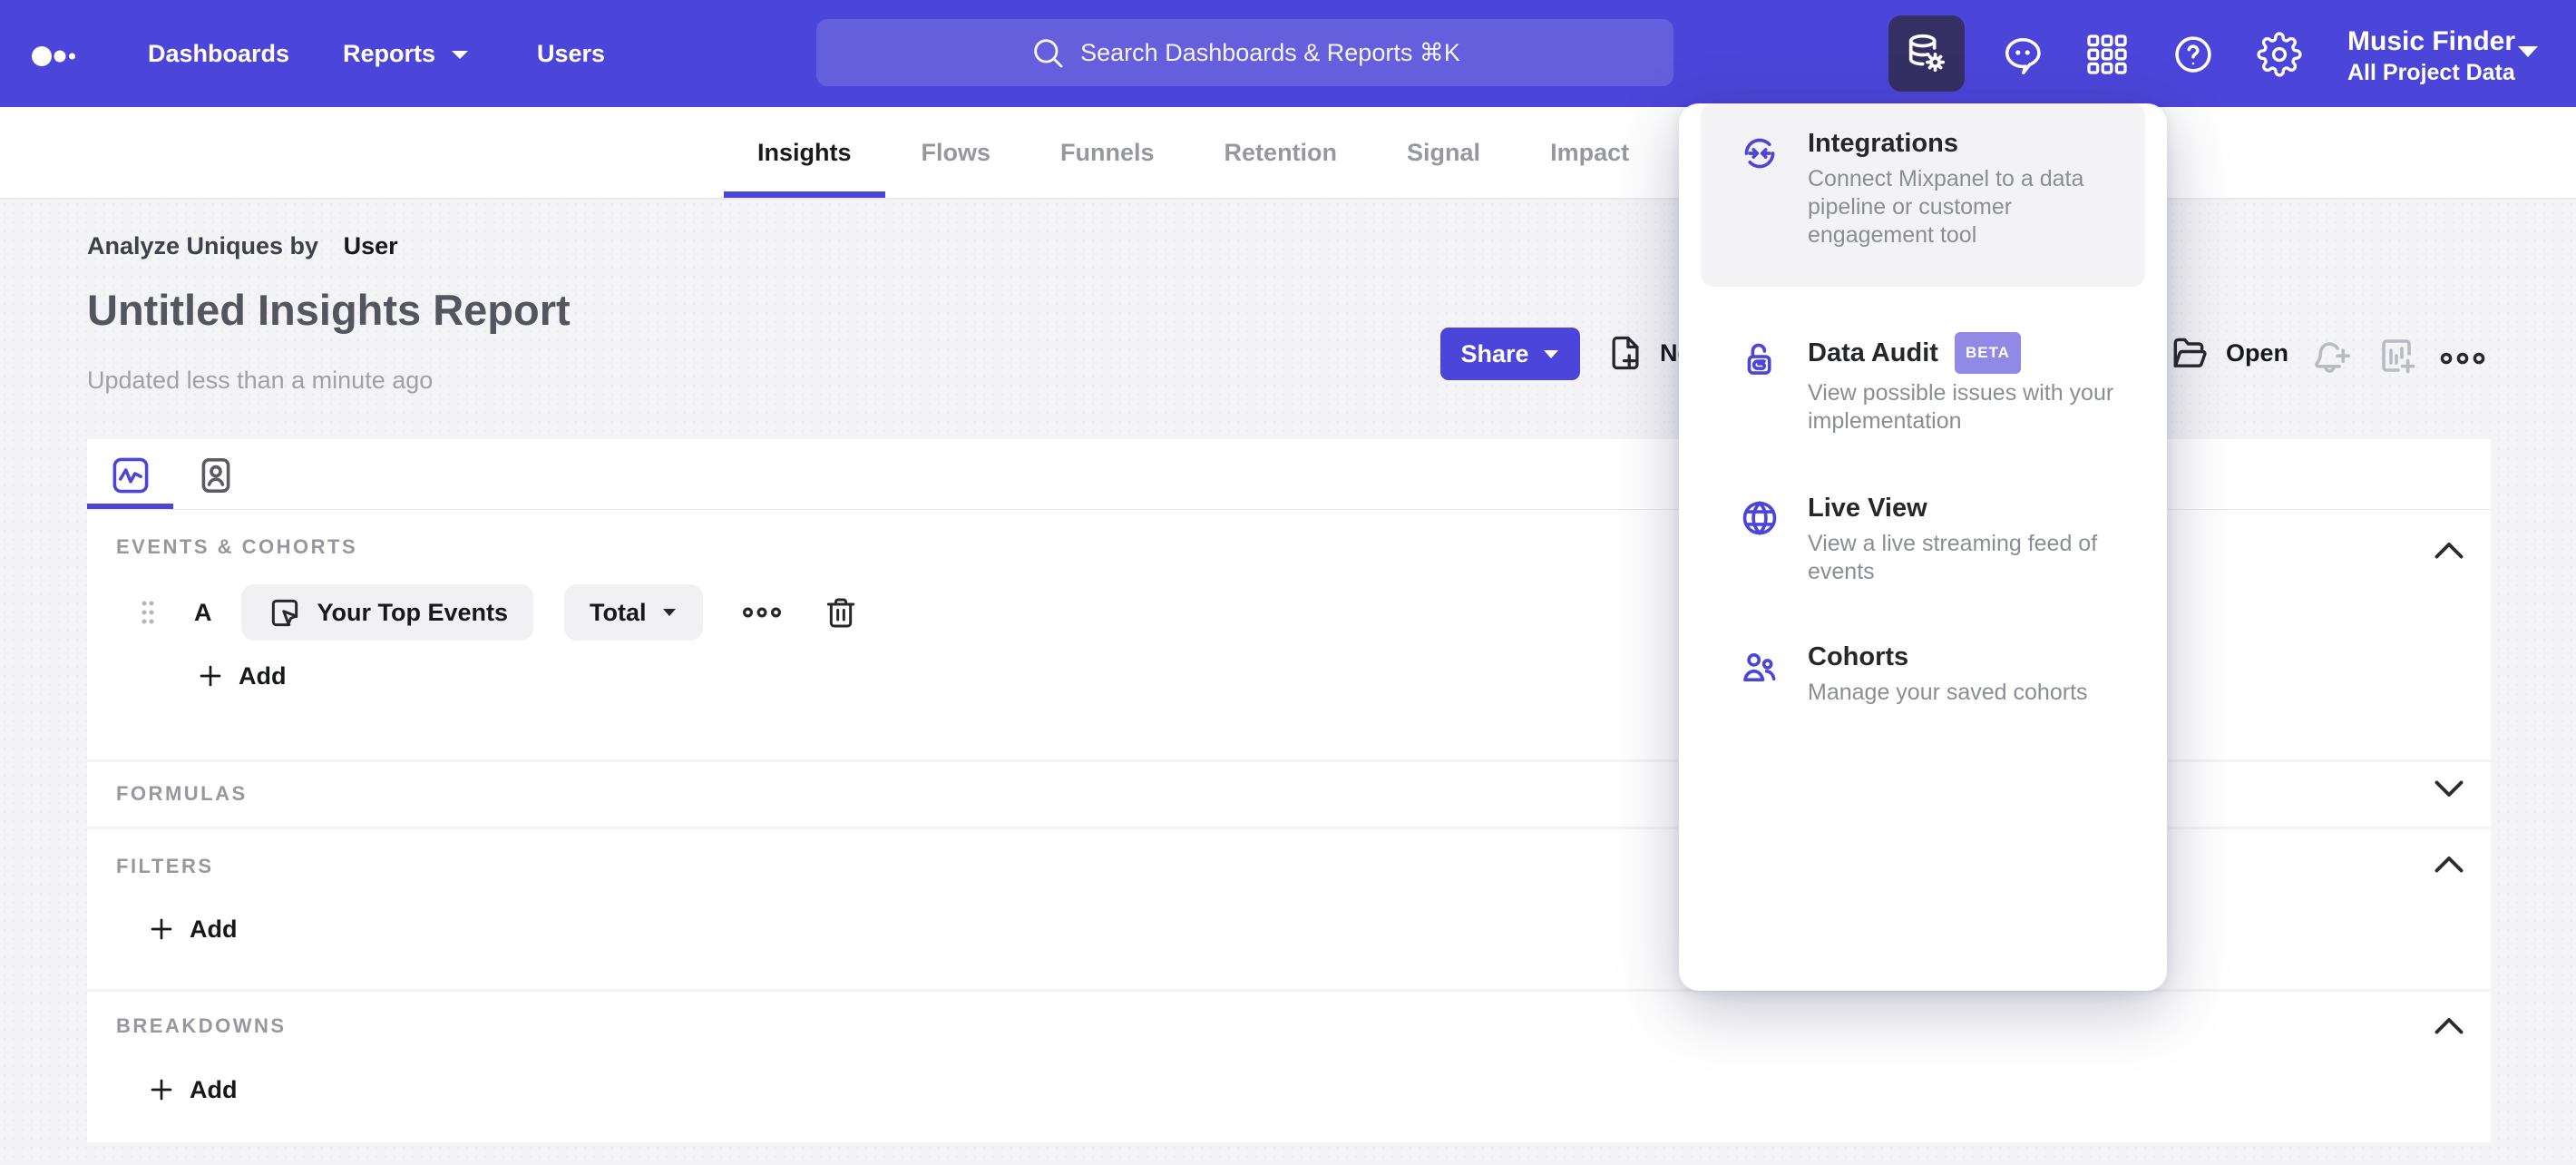 Image resolution: width=2576 pixels, height=1165 pixels. I want to click on add-to-board-button, so click(2396, 355).